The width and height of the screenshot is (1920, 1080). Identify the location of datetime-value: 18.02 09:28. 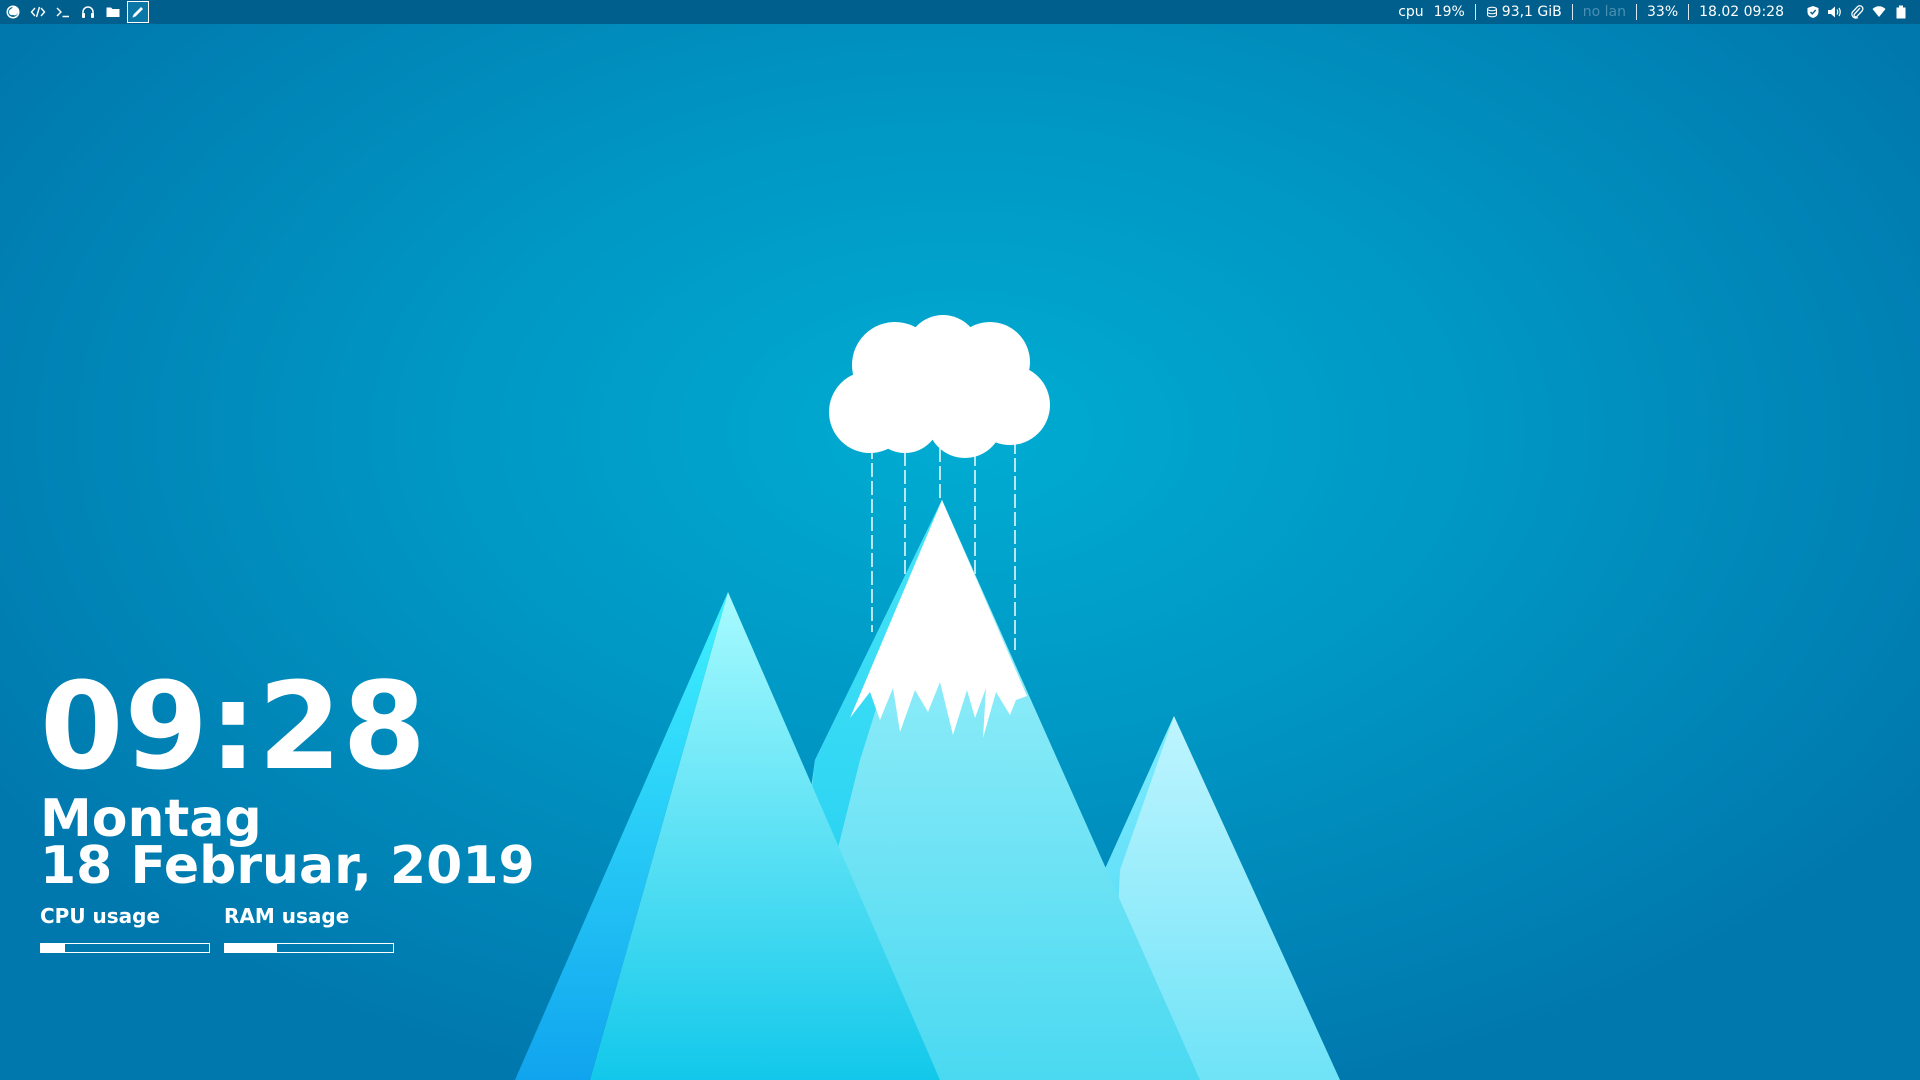
(1741, 12).